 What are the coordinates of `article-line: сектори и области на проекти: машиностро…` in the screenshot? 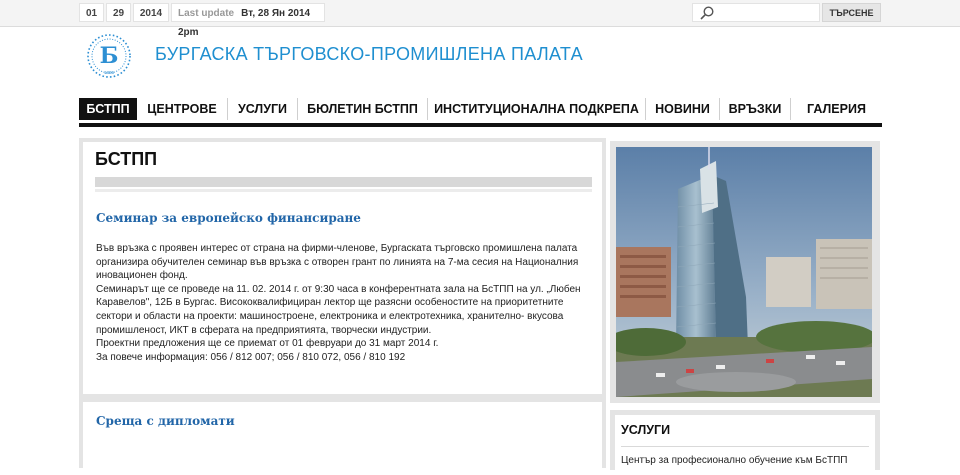 It's located at (330, 316).